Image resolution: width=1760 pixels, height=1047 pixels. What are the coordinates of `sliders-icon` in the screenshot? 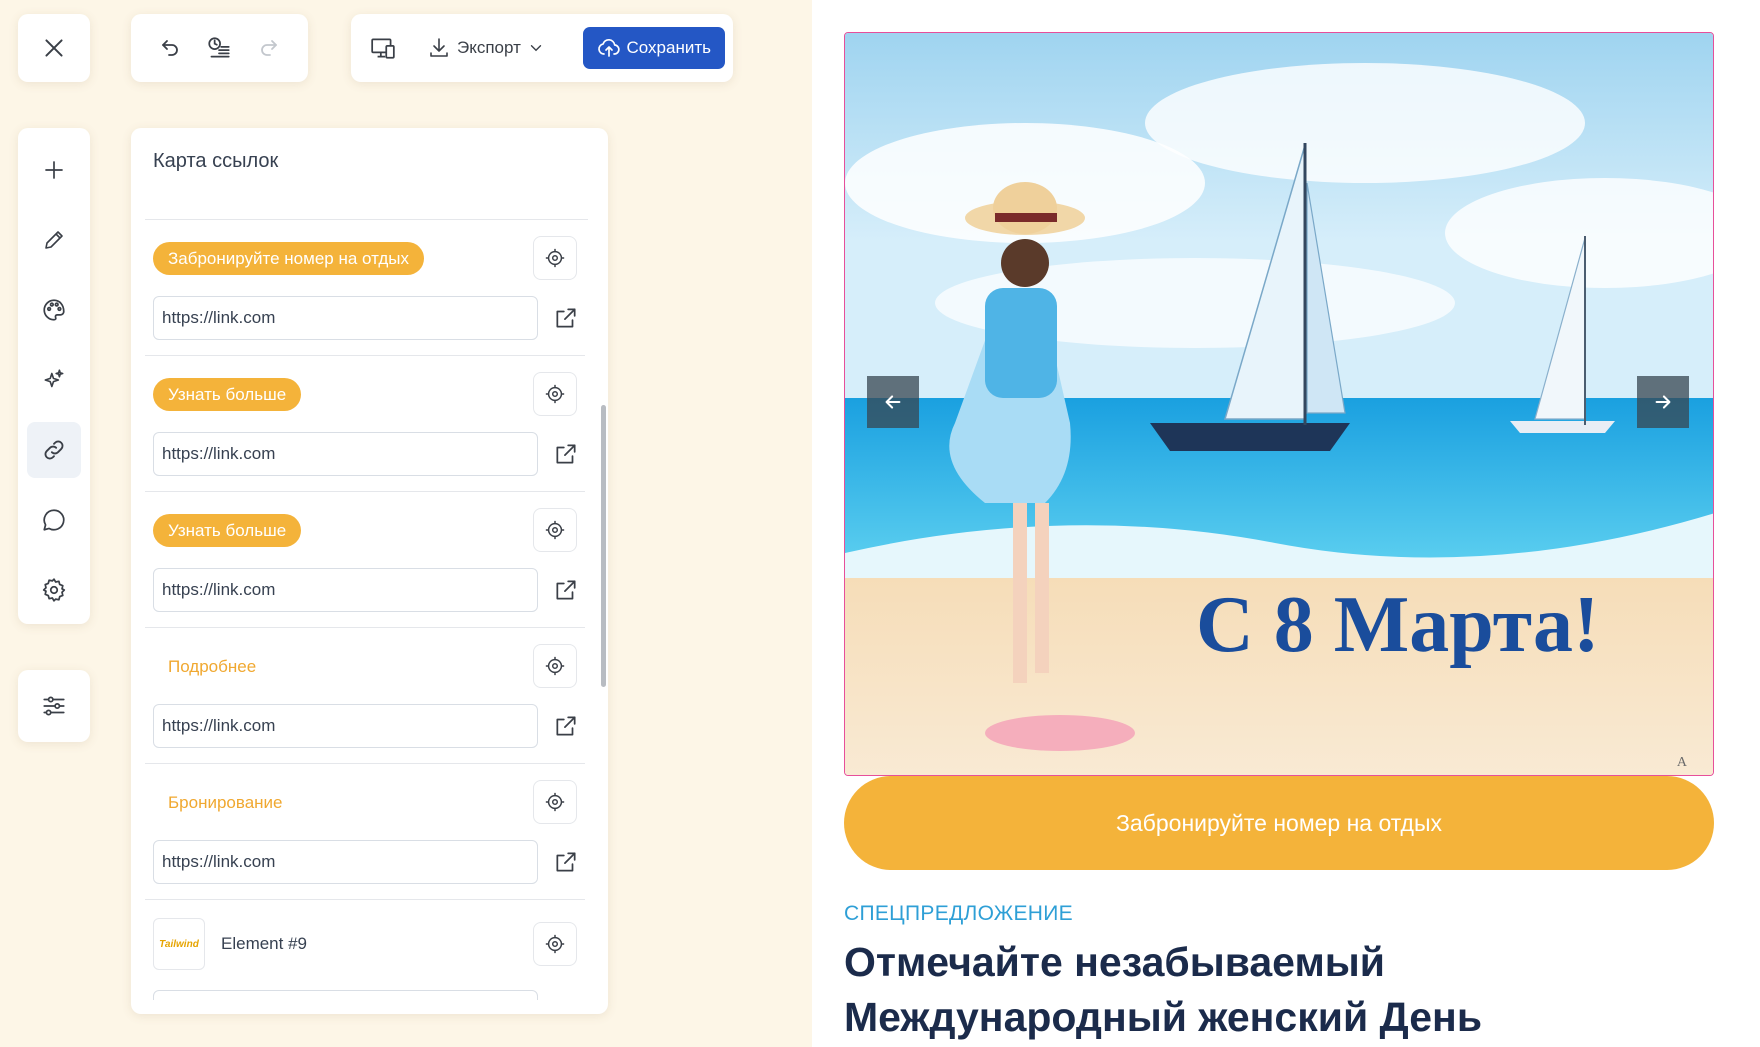 It's located at (54, 706).